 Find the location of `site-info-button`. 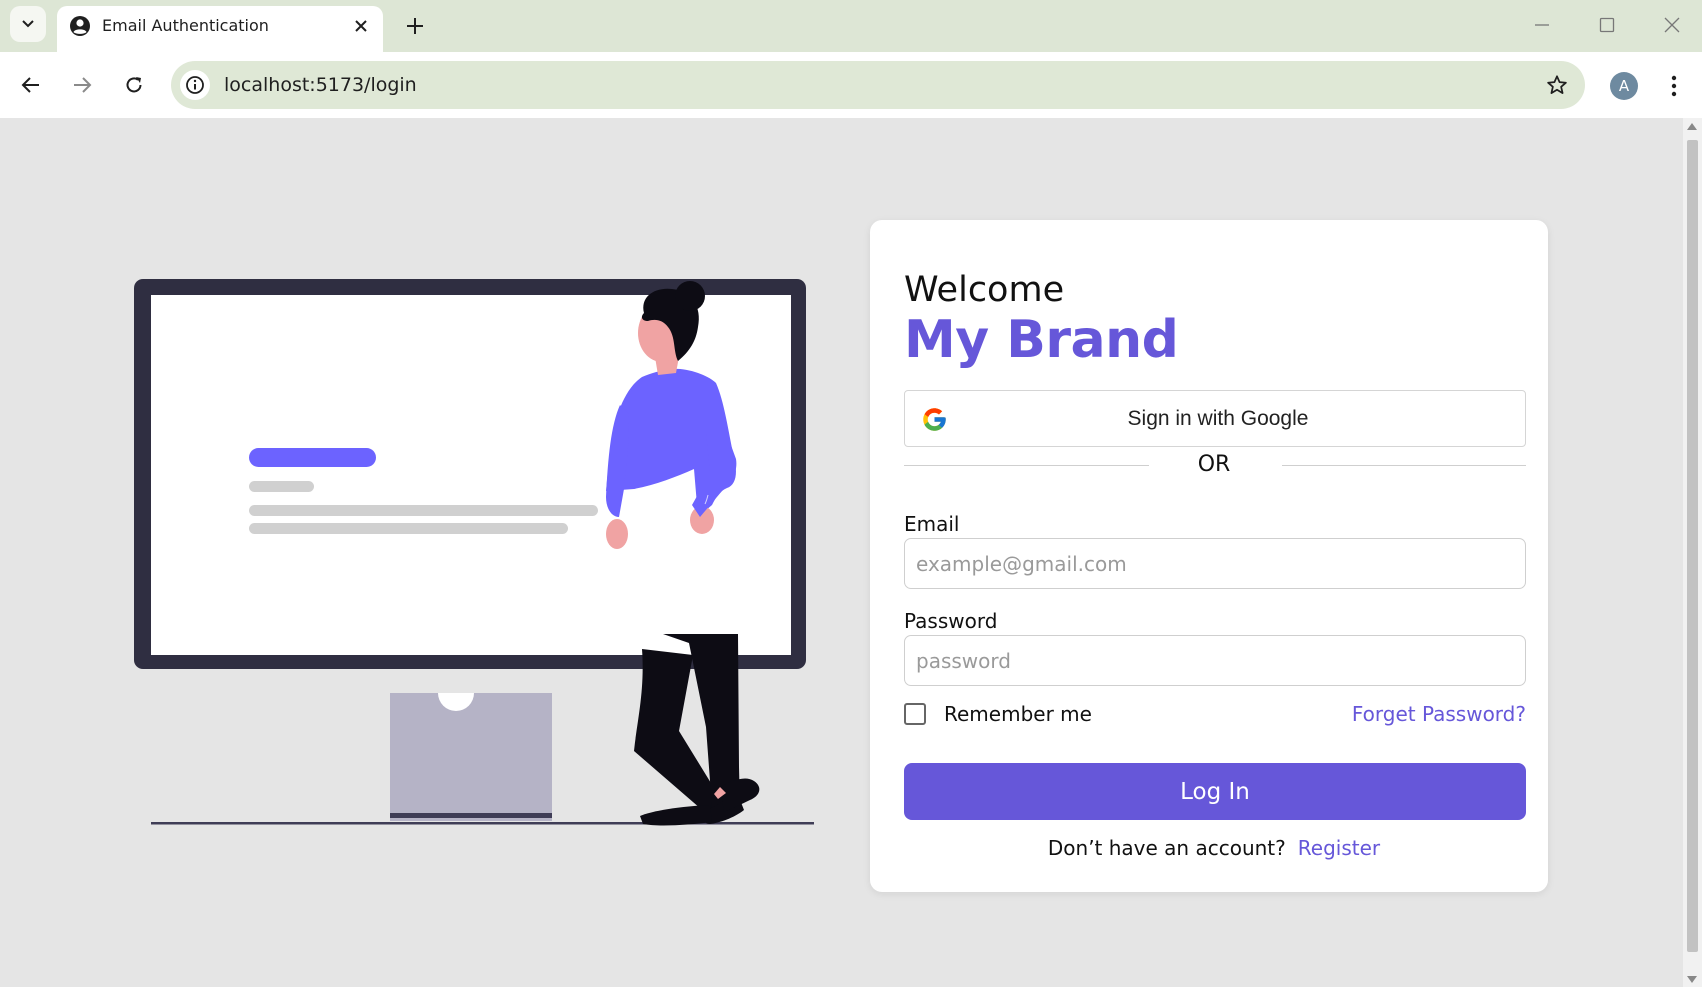

site-info-button is located at coordinates (195, 85).